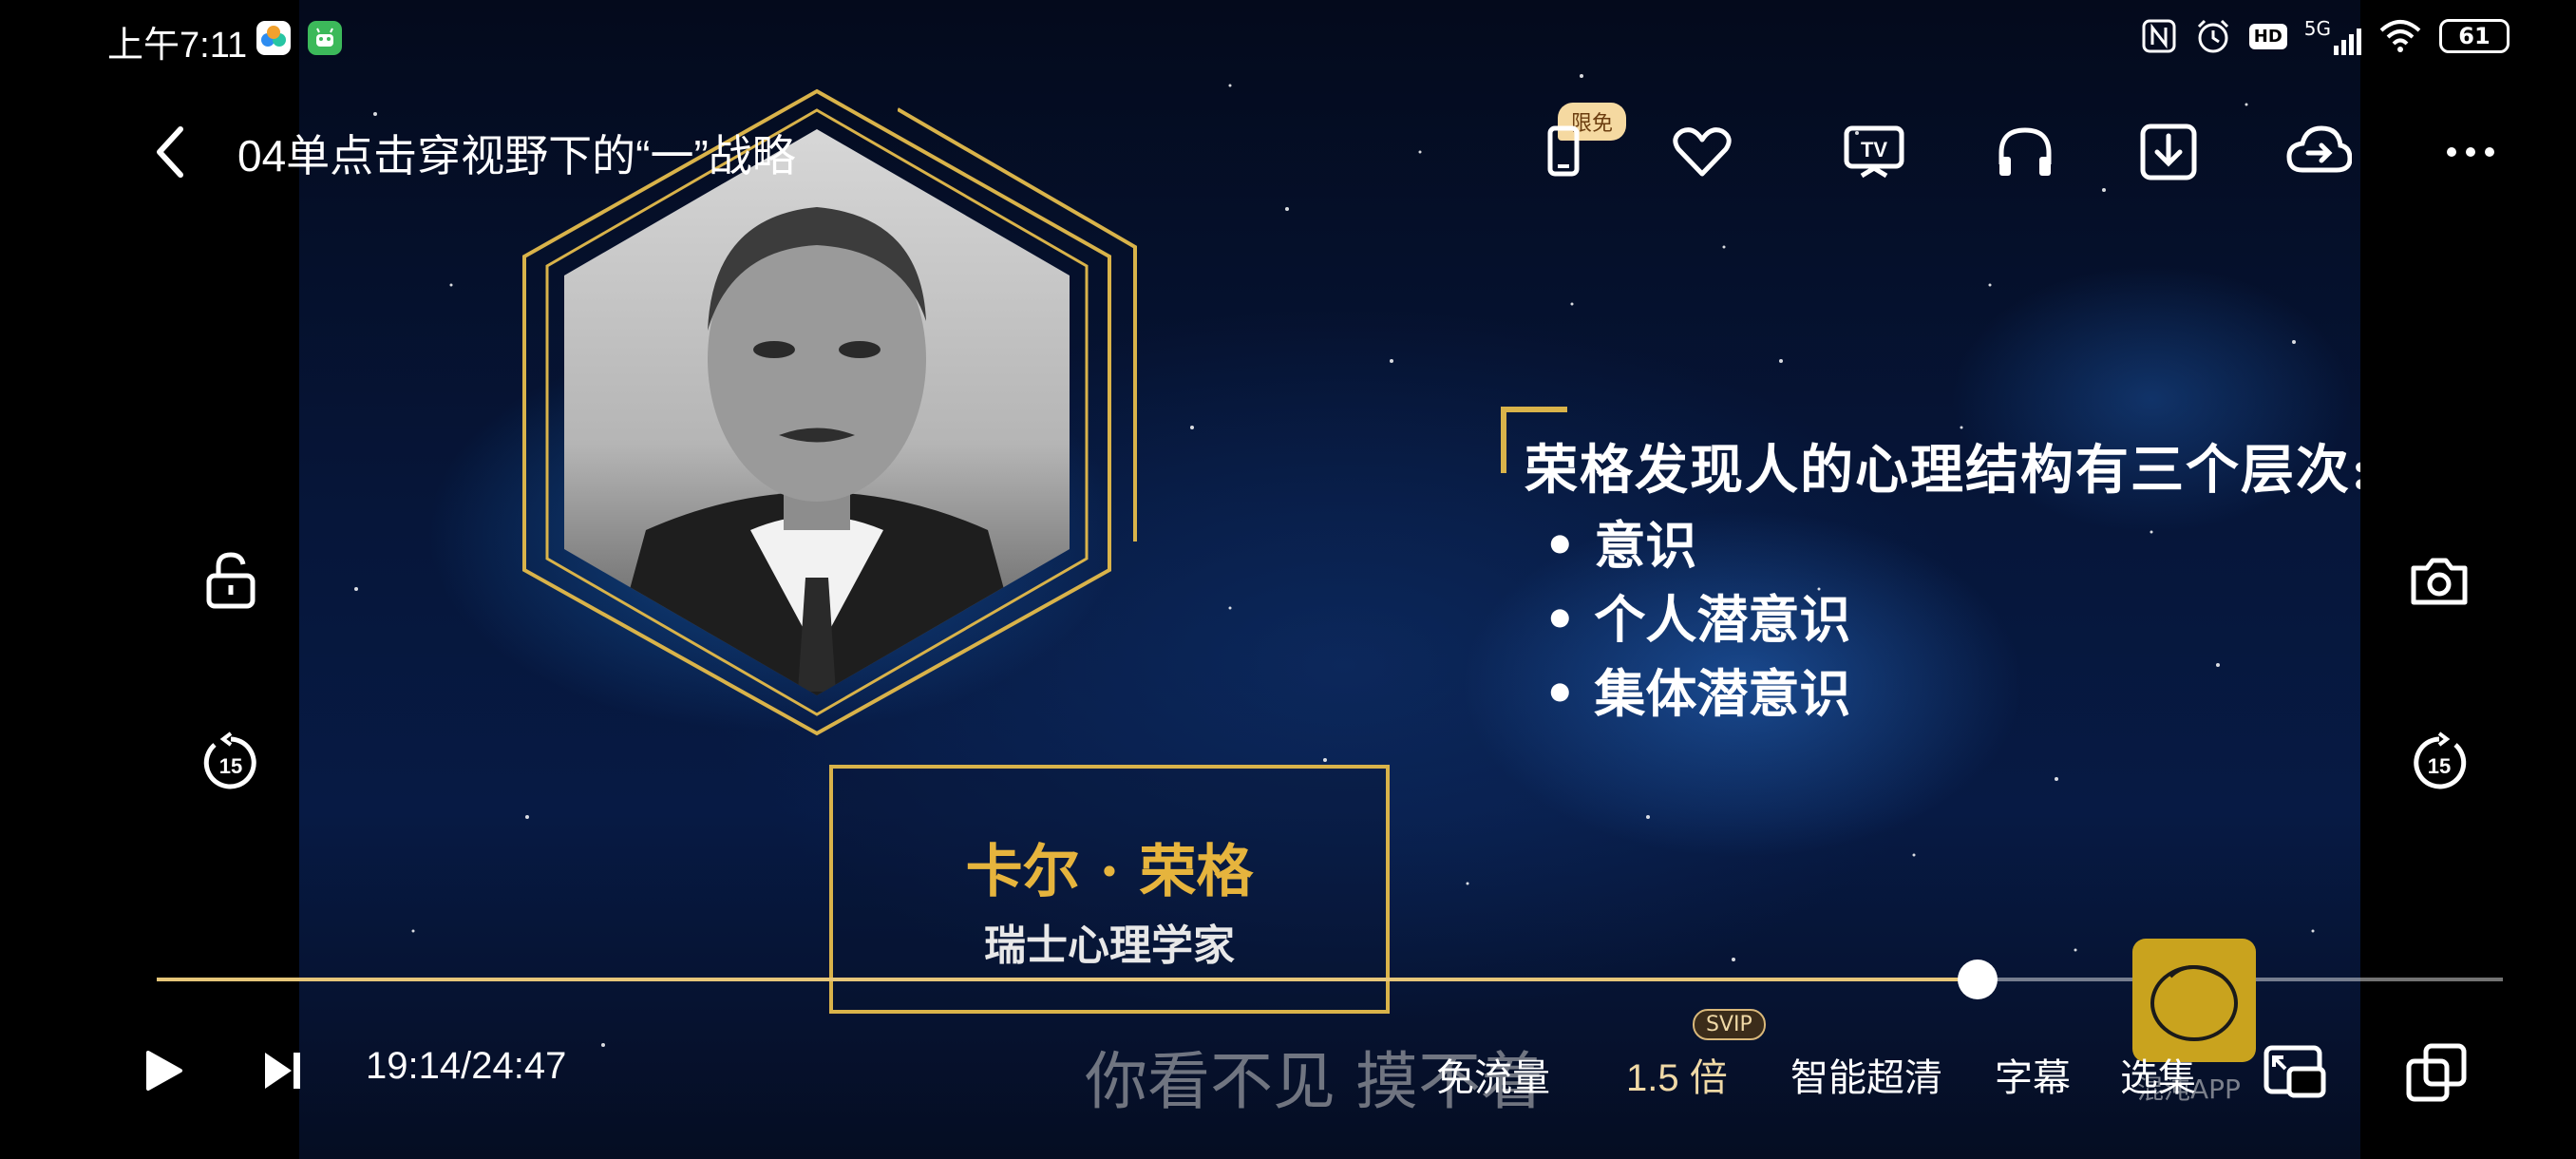 This screenshot has width=2576, height=1159. Describe the element at coordinates (171, 152) in the screenshot. I see `back-button` at that location.